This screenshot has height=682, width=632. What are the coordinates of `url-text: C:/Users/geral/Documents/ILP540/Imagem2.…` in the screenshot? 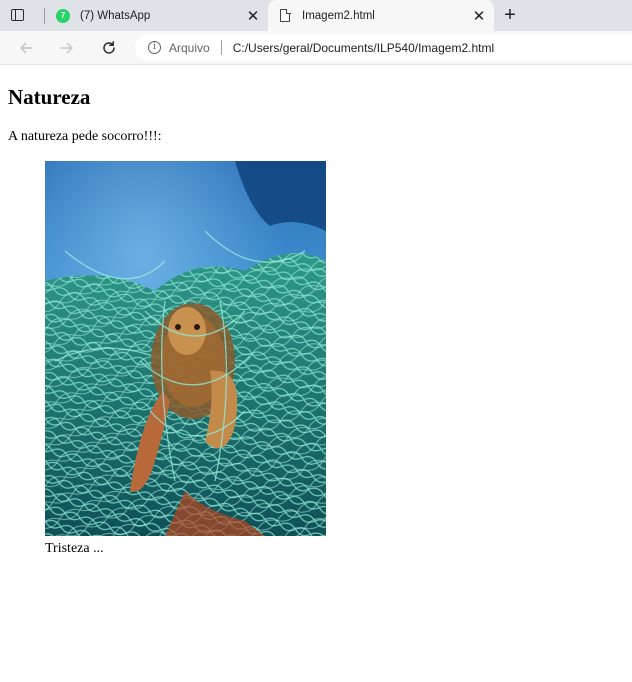 It's located at (363, 48).